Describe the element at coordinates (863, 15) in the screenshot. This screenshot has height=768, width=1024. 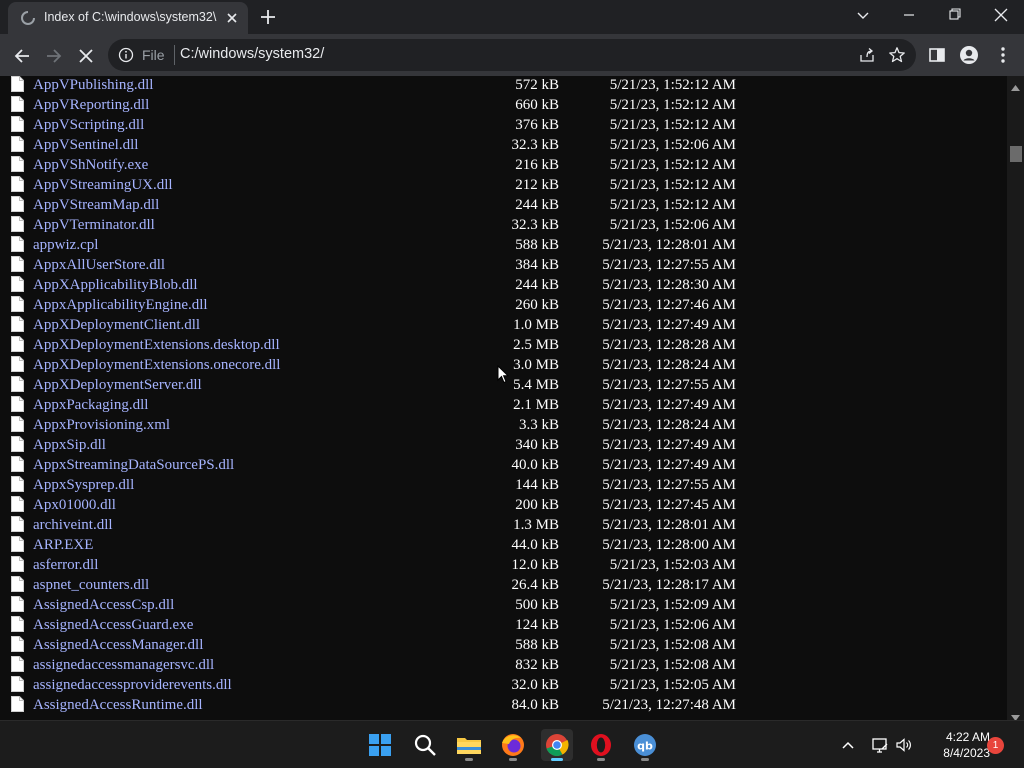
I see `tab-search-icon` at that location.